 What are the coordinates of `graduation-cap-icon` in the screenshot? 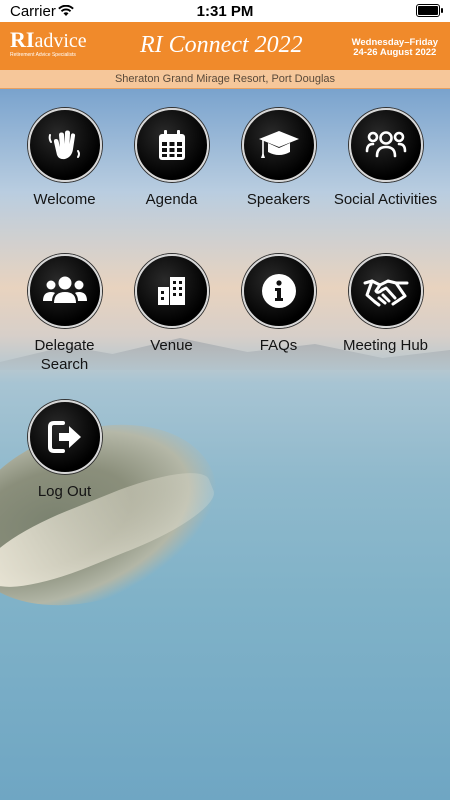 It's located at (278, 145).